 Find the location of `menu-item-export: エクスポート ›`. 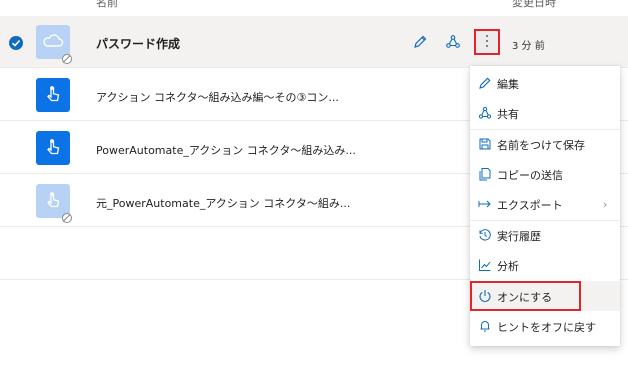

menu-item-export: エクスポート › is located at coordinates (545, 204).